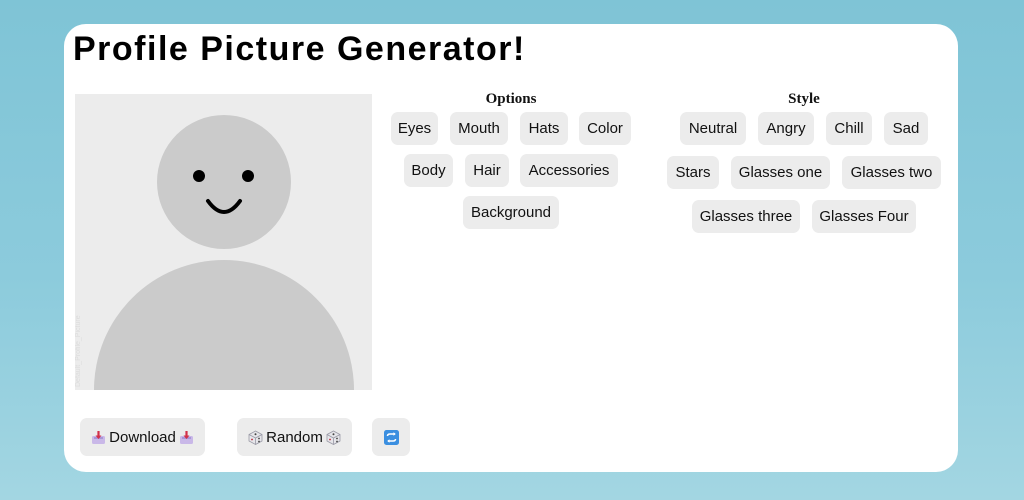 This screenshot has height=500, width=1024. Describe the element at coordinates (479, 128) in the screenshot. I see `option-mouth: Mouth` at that location.